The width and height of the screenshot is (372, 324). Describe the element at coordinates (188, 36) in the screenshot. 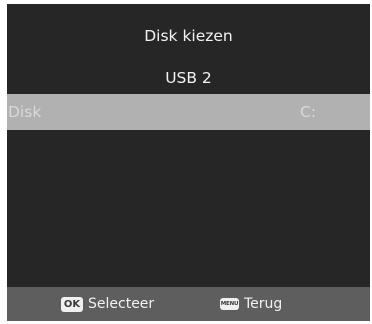

I see `dialog-title: Disk kiezen` at that location.